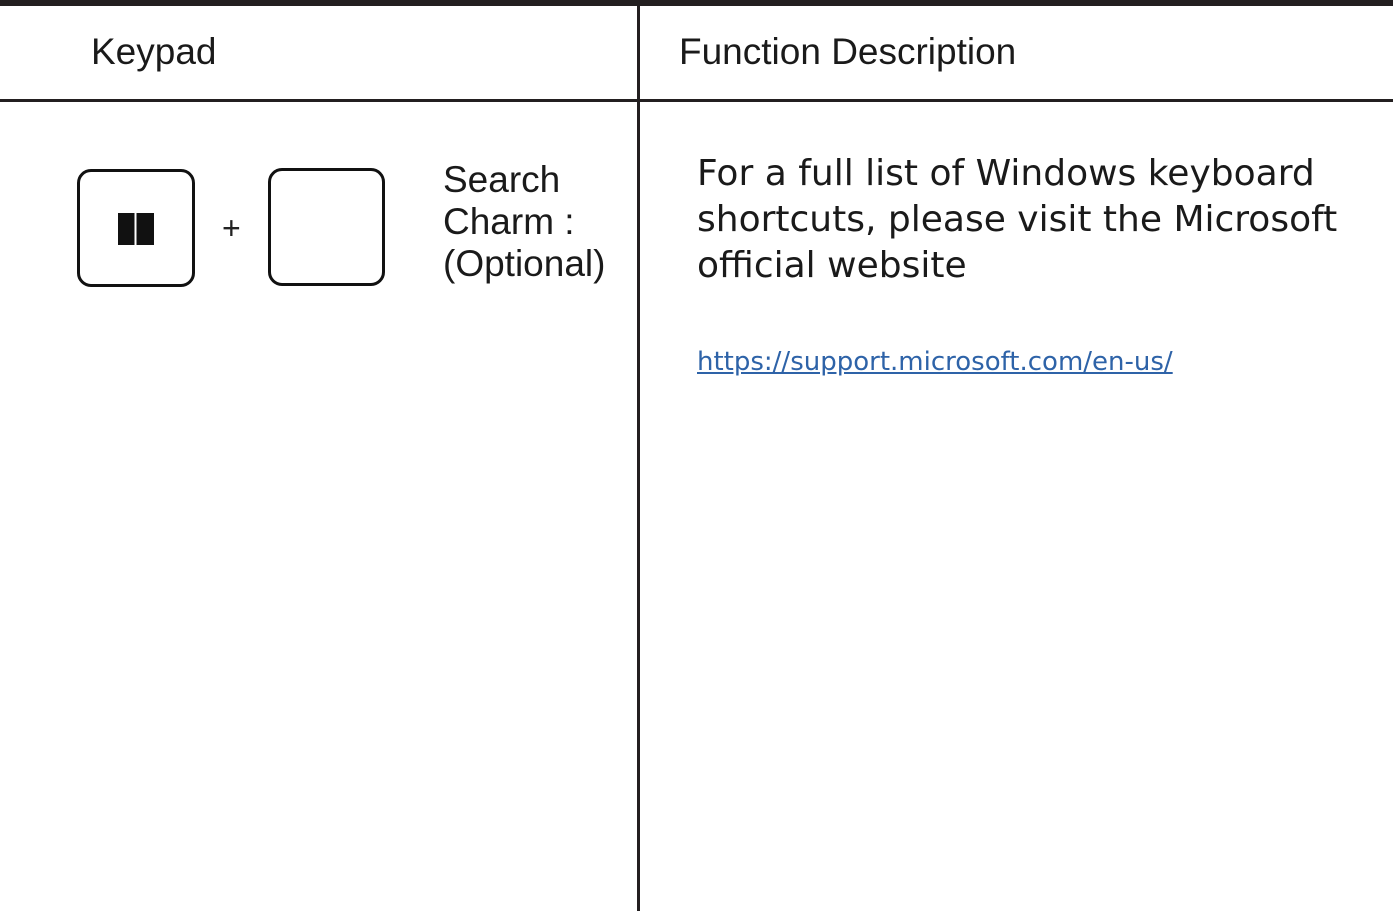 The image size is (1393, 911). What do you see at coordinates (231, 228) in the screenshot?
I see `plus-sign: +` at bounding box center [231, 228].